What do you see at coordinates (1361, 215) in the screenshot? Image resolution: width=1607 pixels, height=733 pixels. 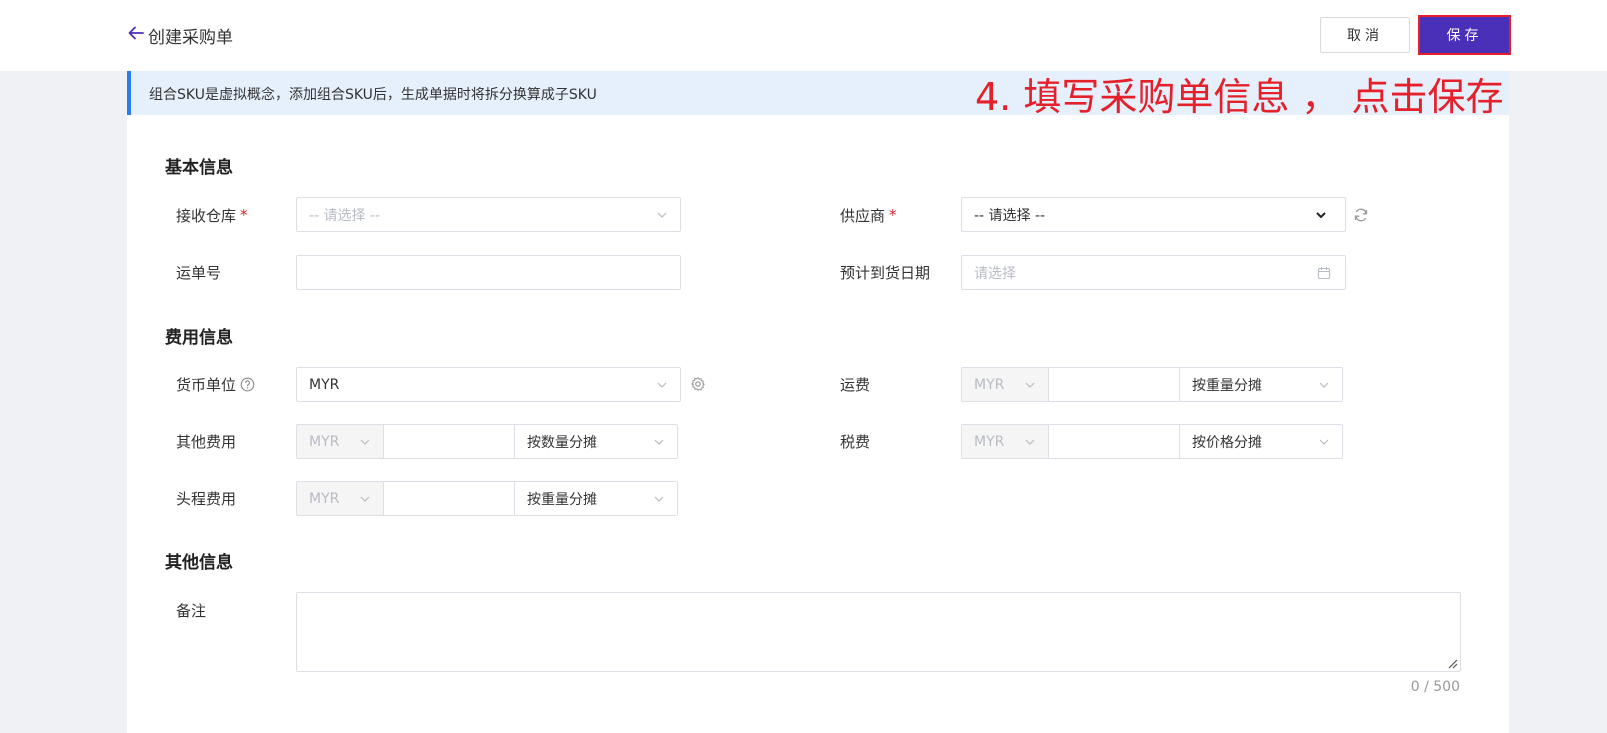 I see `refresh-icon` at bounding box center [1361, 215].